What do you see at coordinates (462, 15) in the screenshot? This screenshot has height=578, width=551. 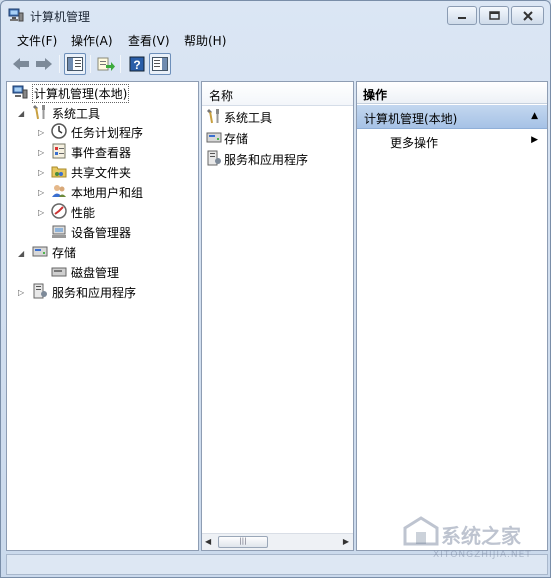 I see `minimize-button` at bounding box center [462, 15].